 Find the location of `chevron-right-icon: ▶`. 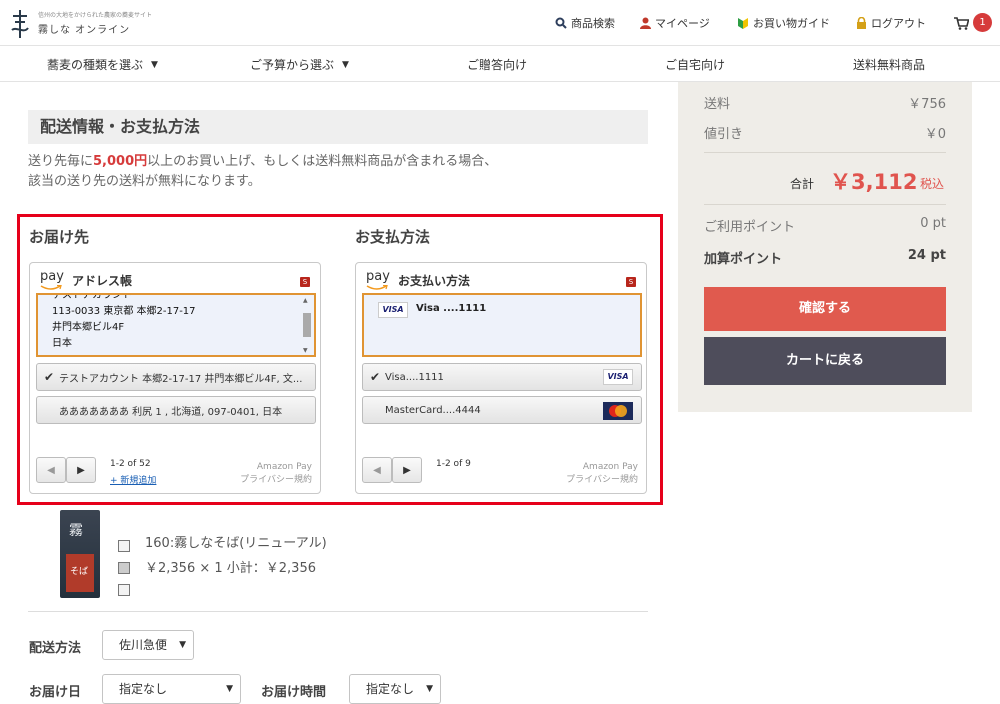

chevron-right-icon: ▶ is located at coordinates (407, 470).